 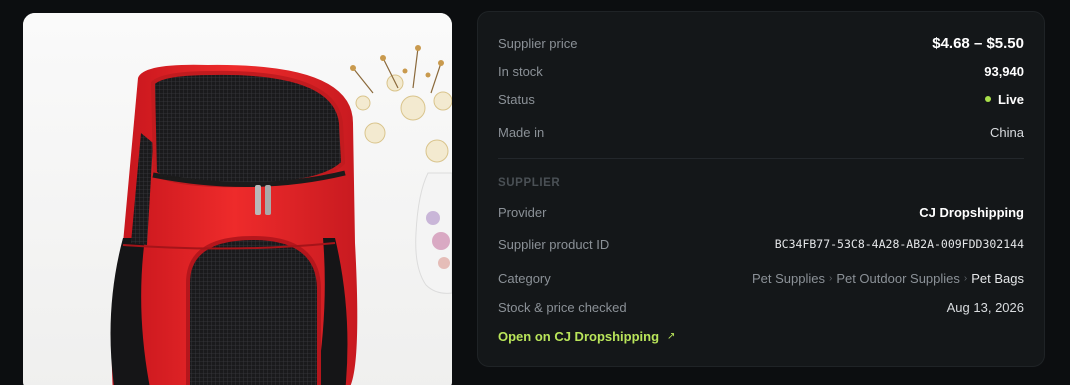 I want to click on status-dot-icon, so click(x=987, y=99).